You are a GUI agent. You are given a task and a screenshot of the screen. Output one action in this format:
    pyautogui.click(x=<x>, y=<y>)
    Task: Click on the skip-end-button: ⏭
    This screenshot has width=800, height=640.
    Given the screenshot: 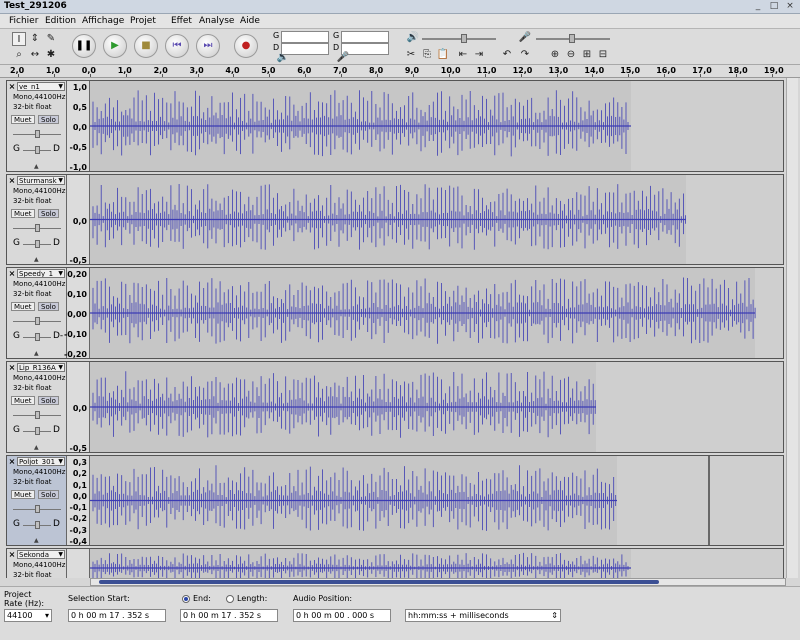 What is the action you would take?
    pyautogui.click(x=208, y=46)
    